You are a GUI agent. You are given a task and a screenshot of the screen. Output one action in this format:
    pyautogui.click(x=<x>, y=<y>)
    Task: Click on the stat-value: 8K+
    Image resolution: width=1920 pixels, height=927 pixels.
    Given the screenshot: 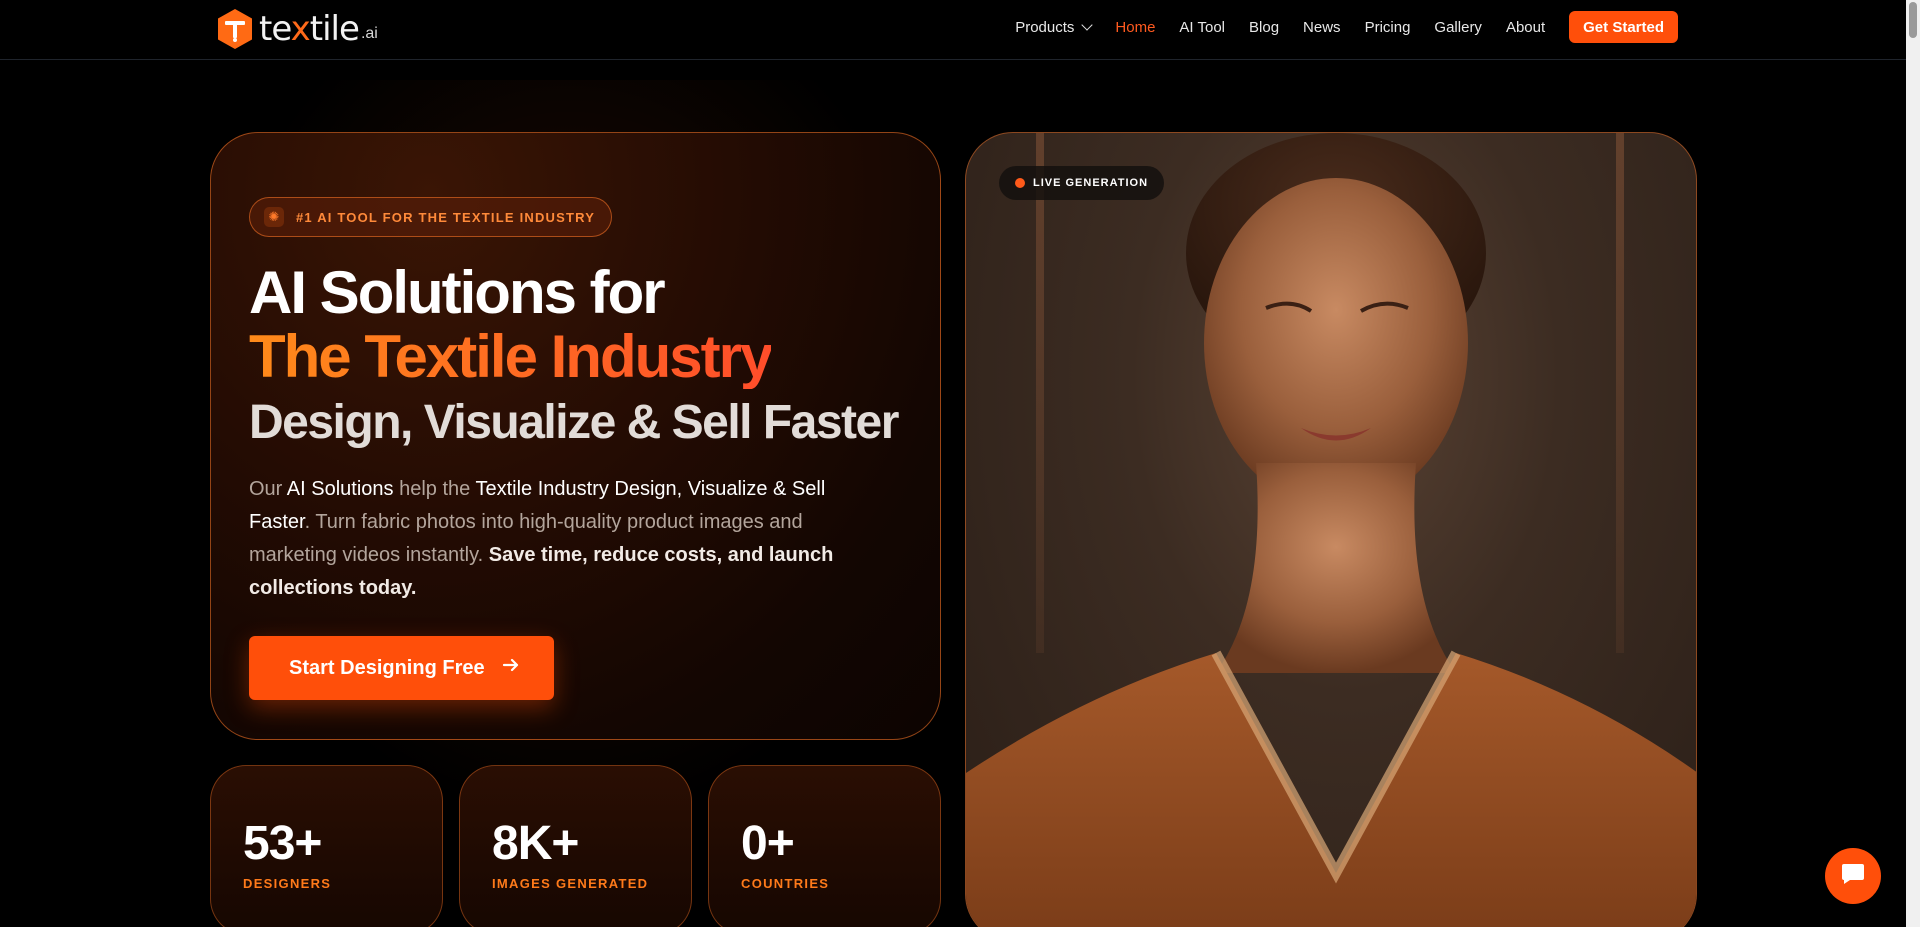 What is the action you would take?
    pyautogui.click(x=535, y=843)
    